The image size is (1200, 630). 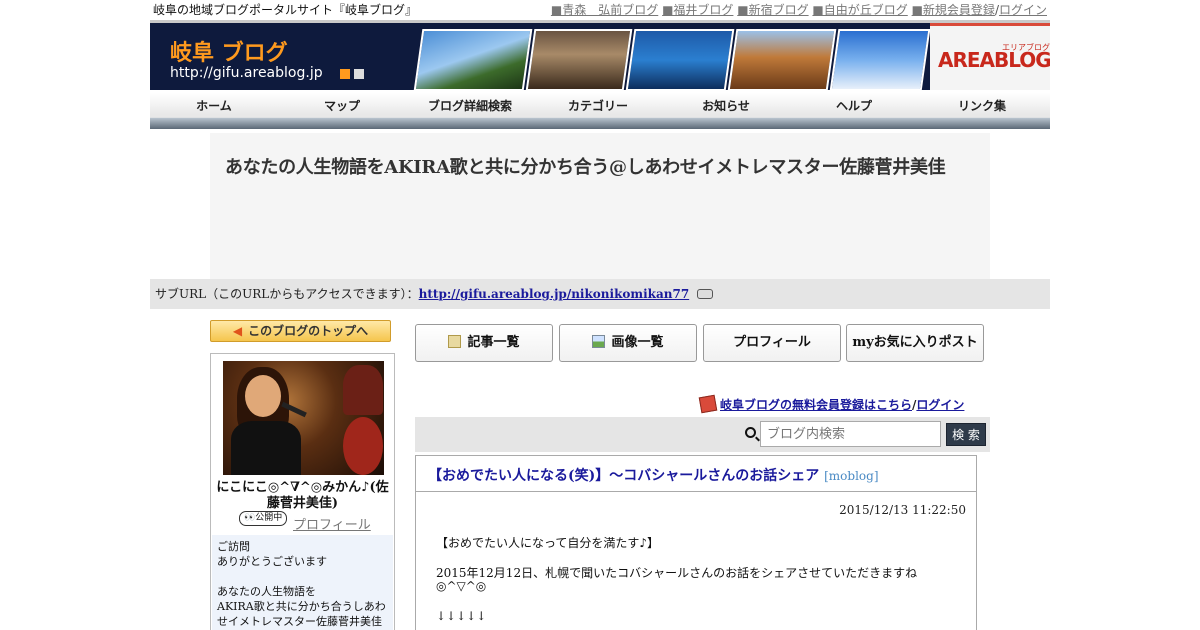 What do you see at coordinates (982, 105) in the screenshot?
I see `nav-links: リンク集` at bounding box center [982, 105].